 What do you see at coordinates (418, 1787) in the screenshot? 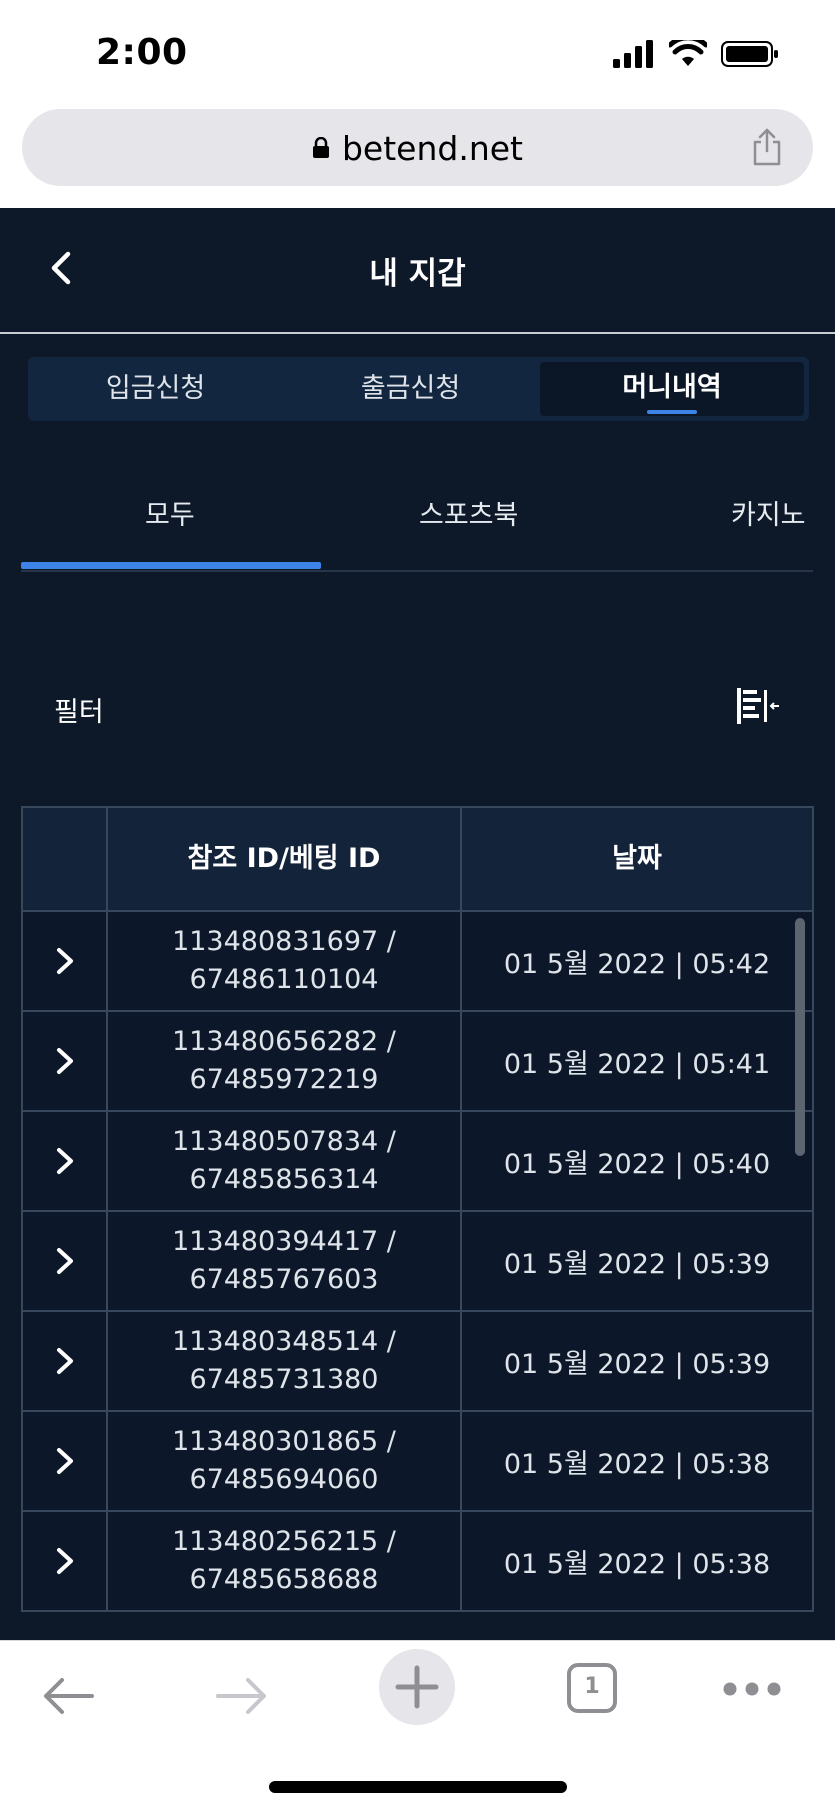
I see `home-indicator` at bounding box center [418, 1787].